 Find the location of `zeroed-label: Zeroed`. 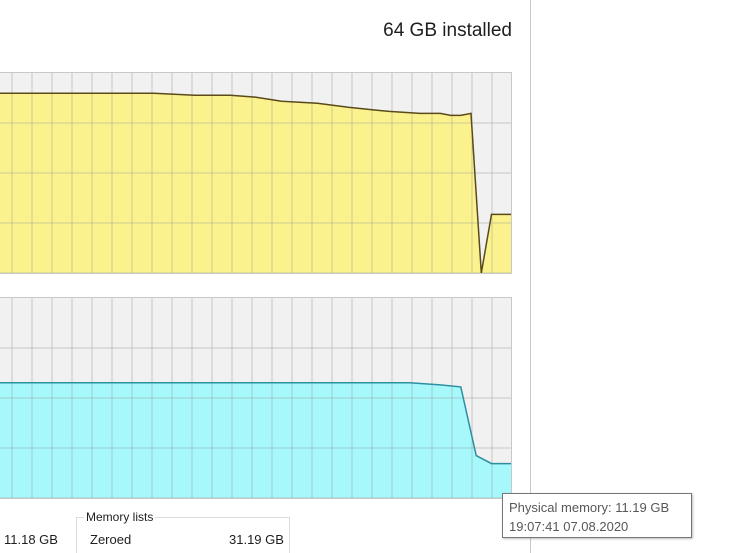

zeroed-label: Zeroed is located at coordinates (111, 539).